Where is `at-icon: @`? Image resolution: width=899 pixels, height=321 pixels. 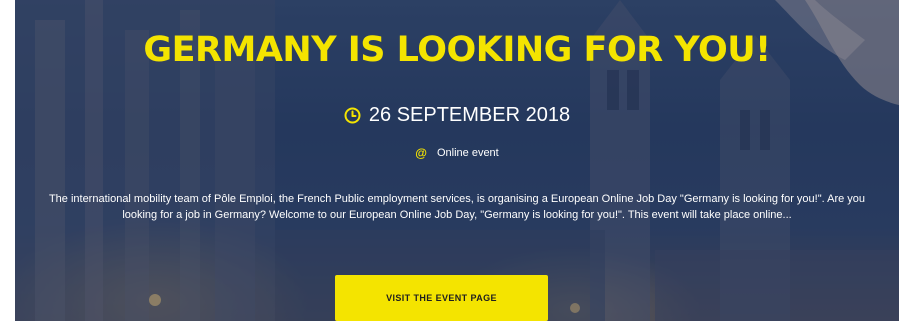
at-icon: @ is located at coordinates (421, 153).